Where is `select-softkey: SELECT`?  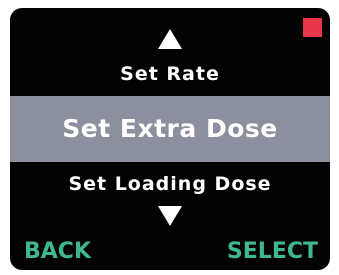
select-softkey: SELECT is located at coordinates (272, 251).